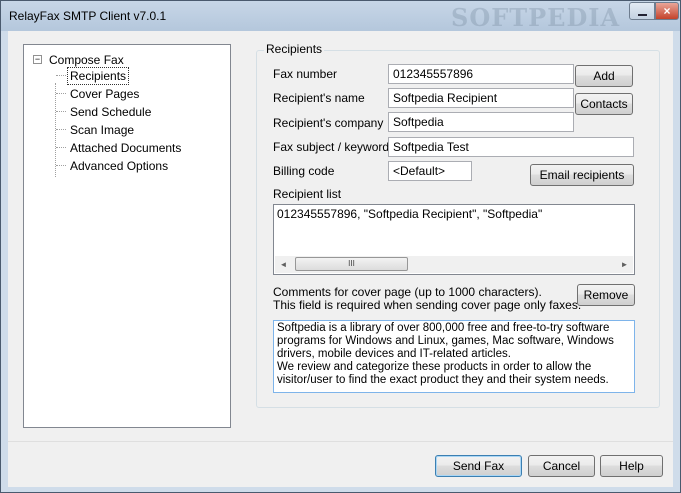 The width and height of the screenshot is (681, 493). I want to click on minimize-button, so click(642, 11).